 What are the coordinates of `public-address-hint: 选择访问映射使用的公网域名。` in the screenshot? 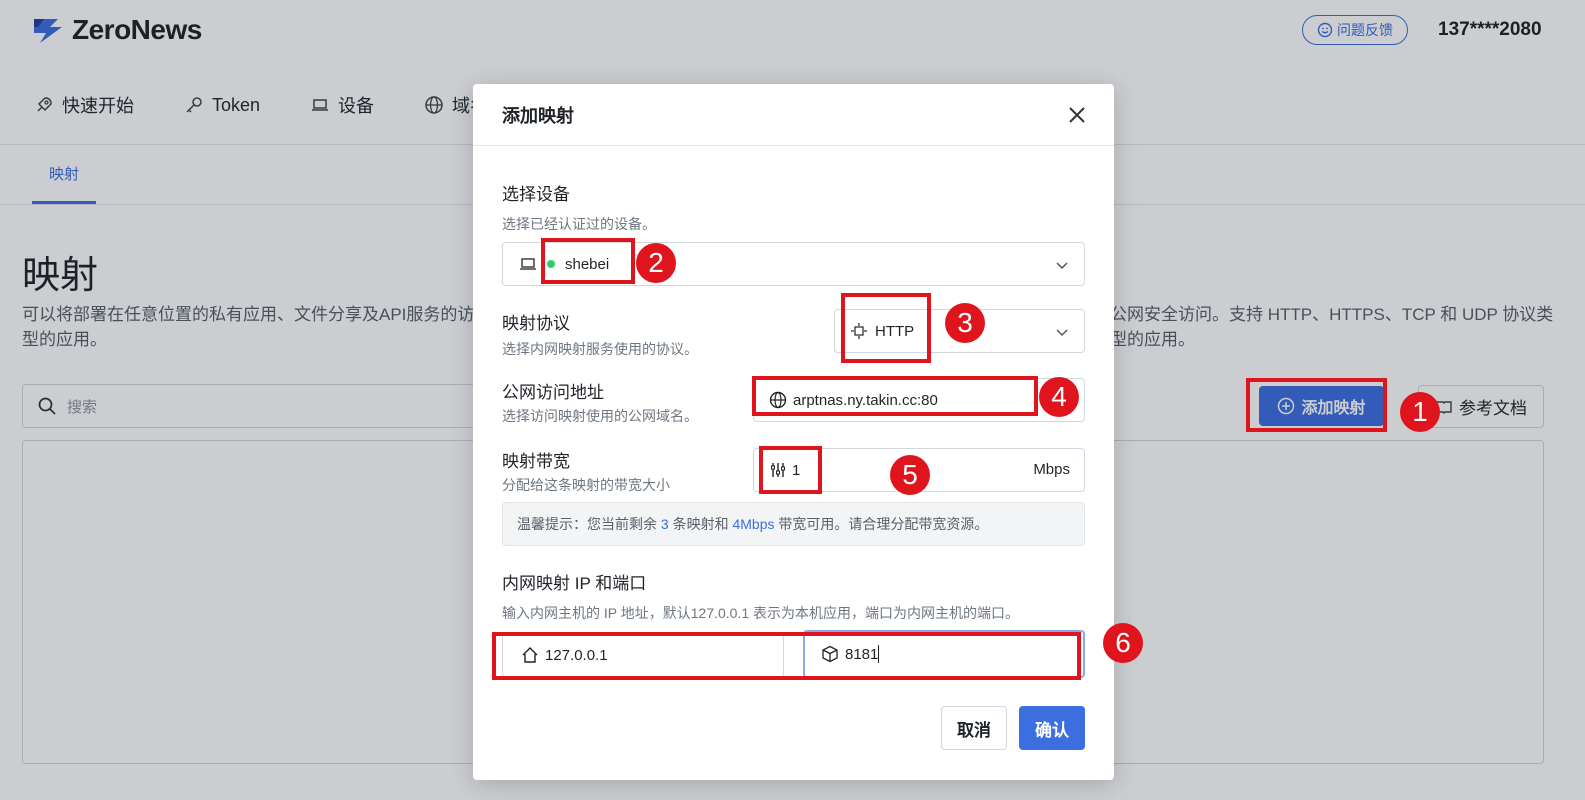 It's located at (600, 416).